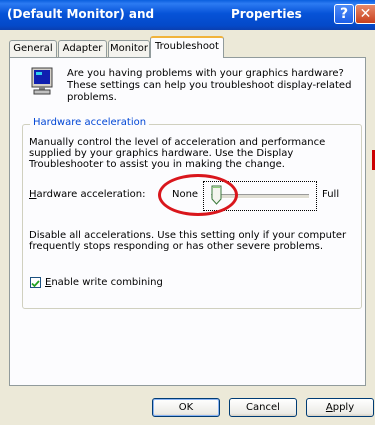 The image size is (375, 425). Describe the element at coordinates (329, 407) in the screenshot. I see `apply-access-key: A` at that location.